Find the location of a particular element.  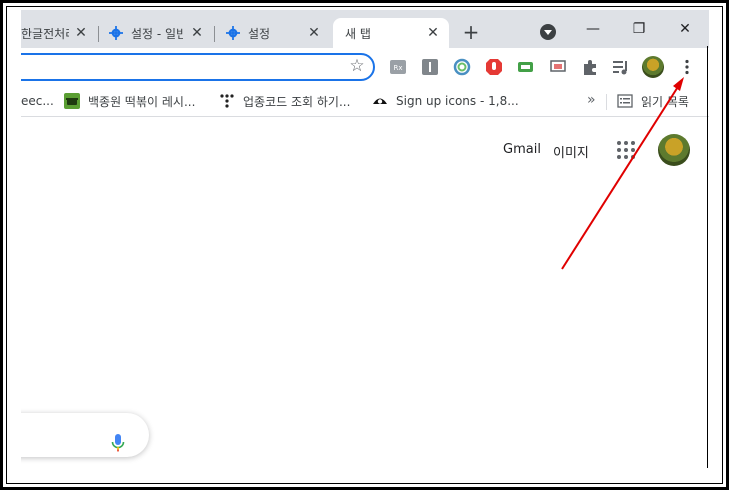

address-bar is located at coordinates (198, 67).